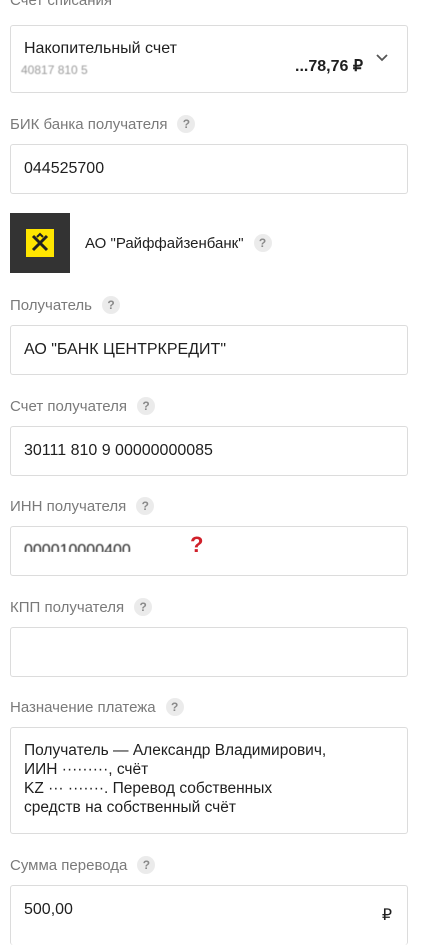 The height and width of the screenshot is (945, 438). What do you see at coordinates (329, 66) in the screenshot?
I see `debit-account-balance: ...78,76 ₽` at bounding box center [329, 66].